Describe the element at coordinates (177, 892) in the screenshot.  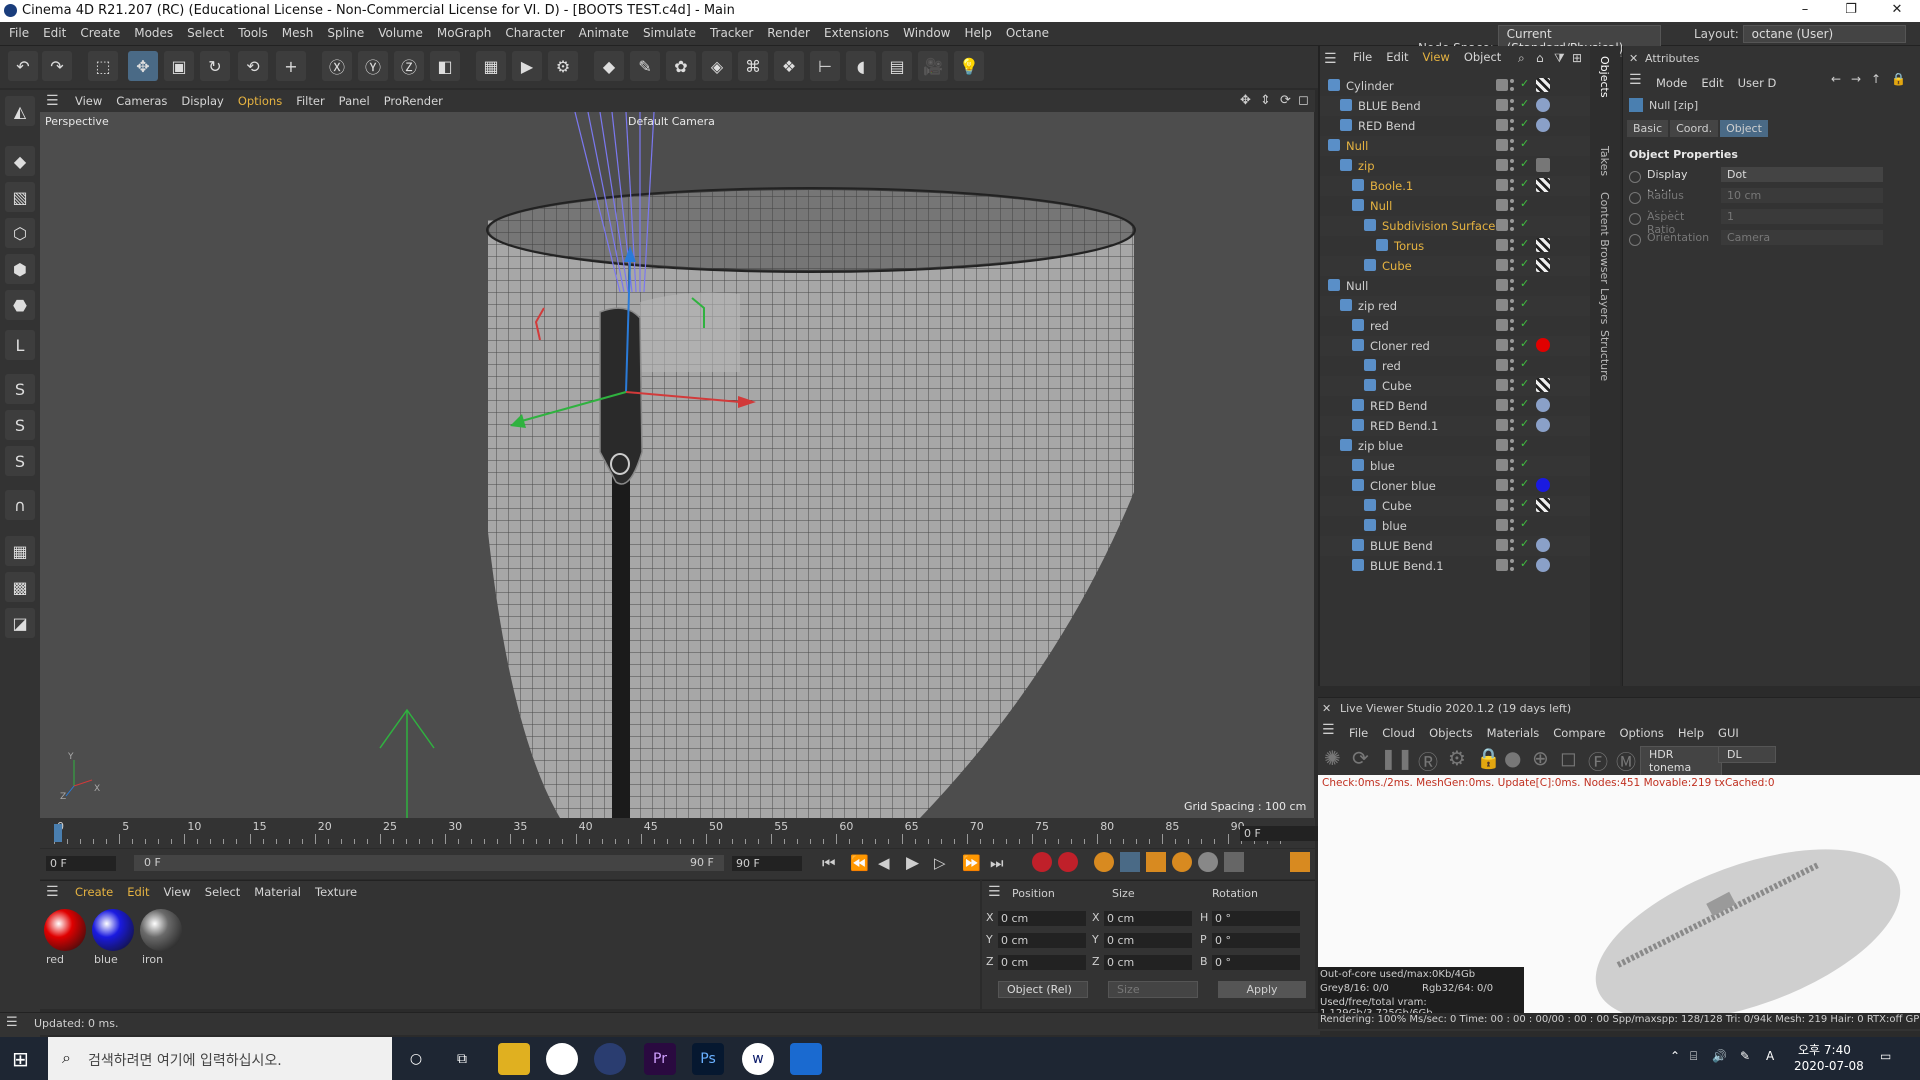
I see `material-menu-view: View` at that location.